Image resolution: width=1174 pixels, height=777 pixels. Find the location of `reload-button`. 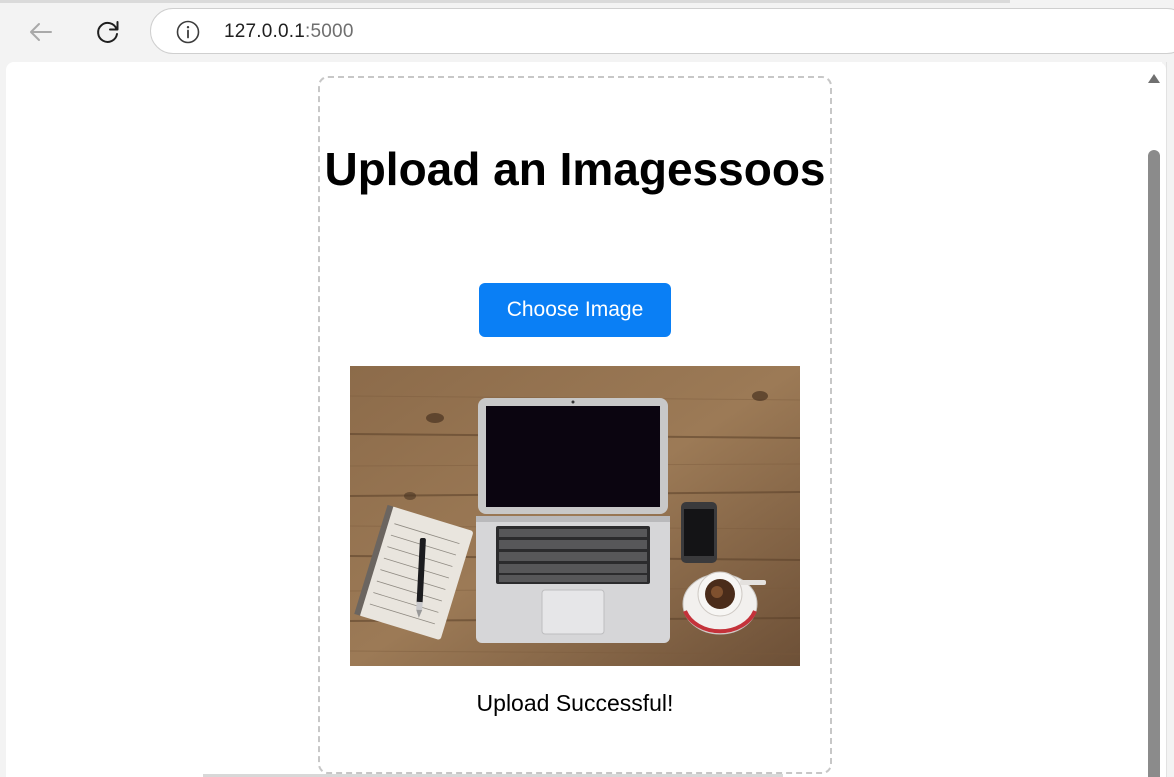

reload-button is located at coordinates (108, 32).